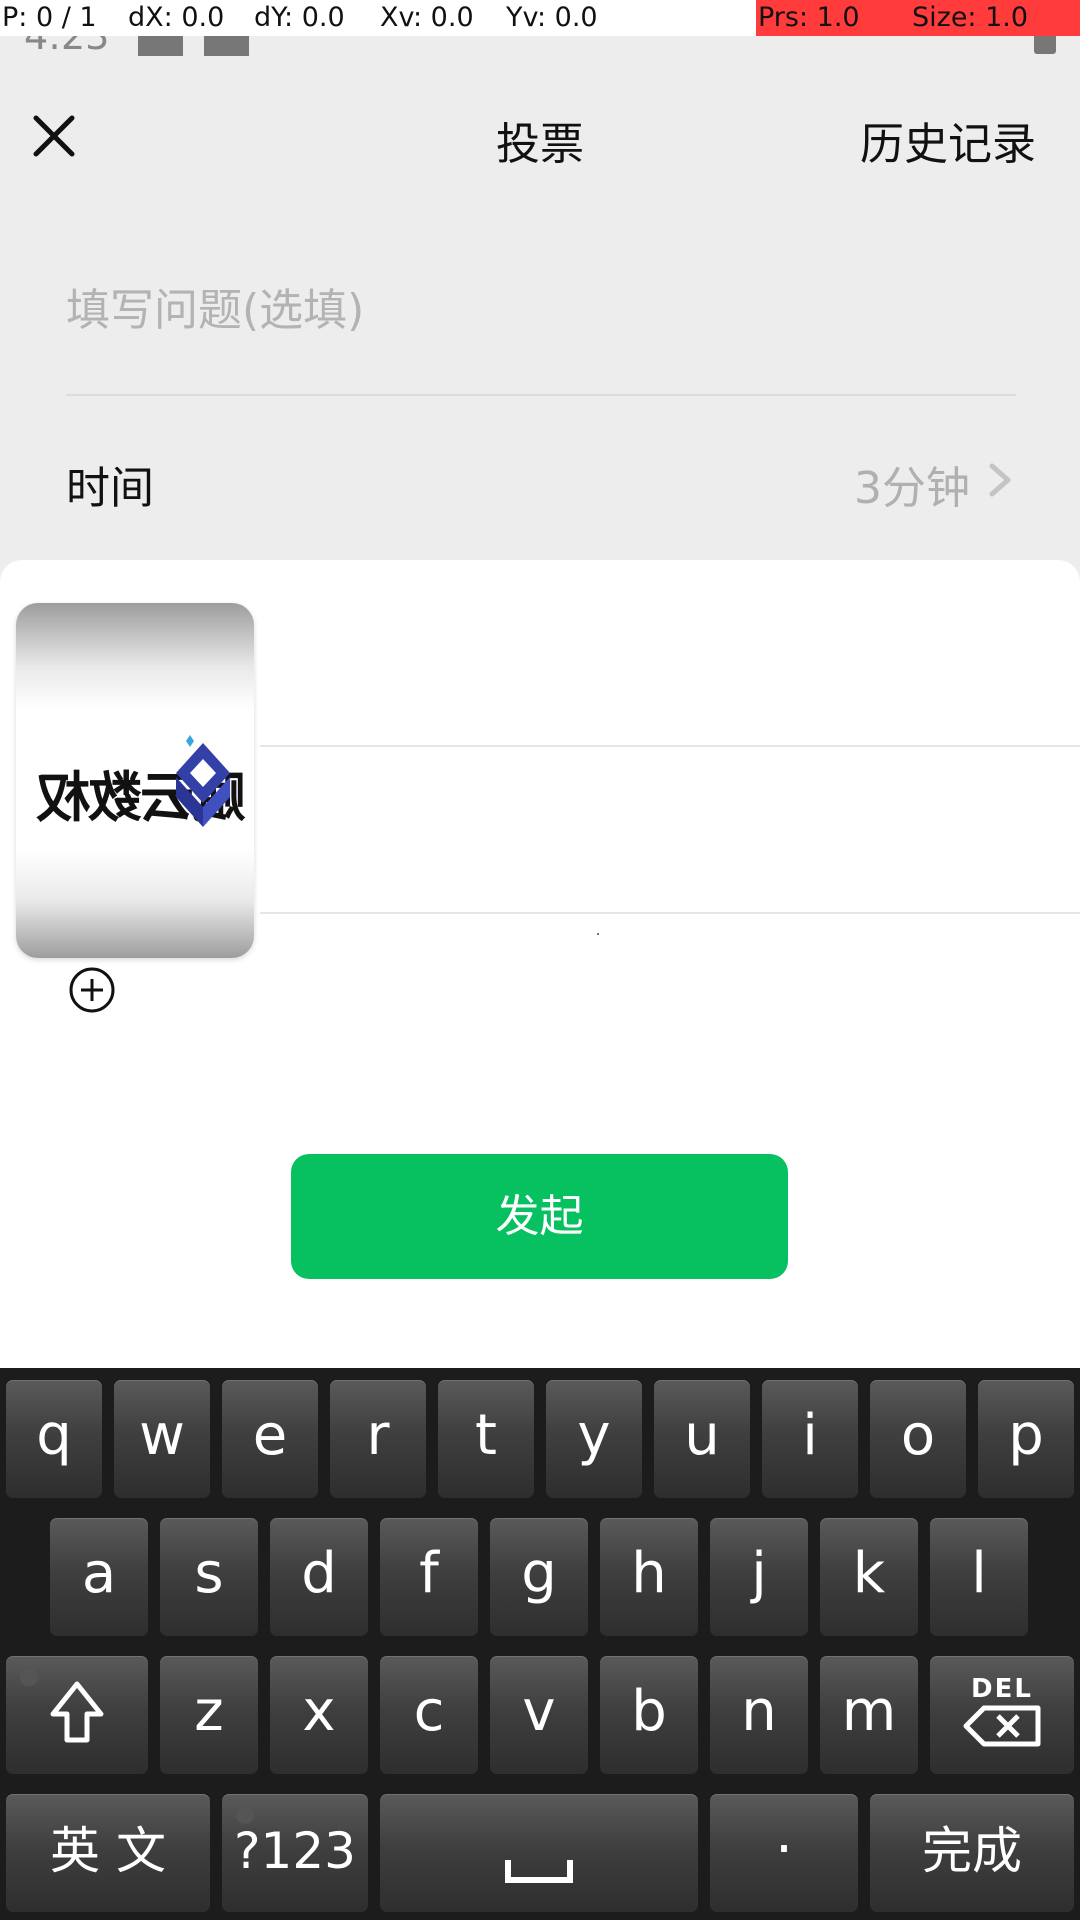 This screenshot has height=1920, width=1080. Describe the element at coordinates (833, 18) in the screenshot. I see `debug-pressure: Prs: 1.0` at that location.